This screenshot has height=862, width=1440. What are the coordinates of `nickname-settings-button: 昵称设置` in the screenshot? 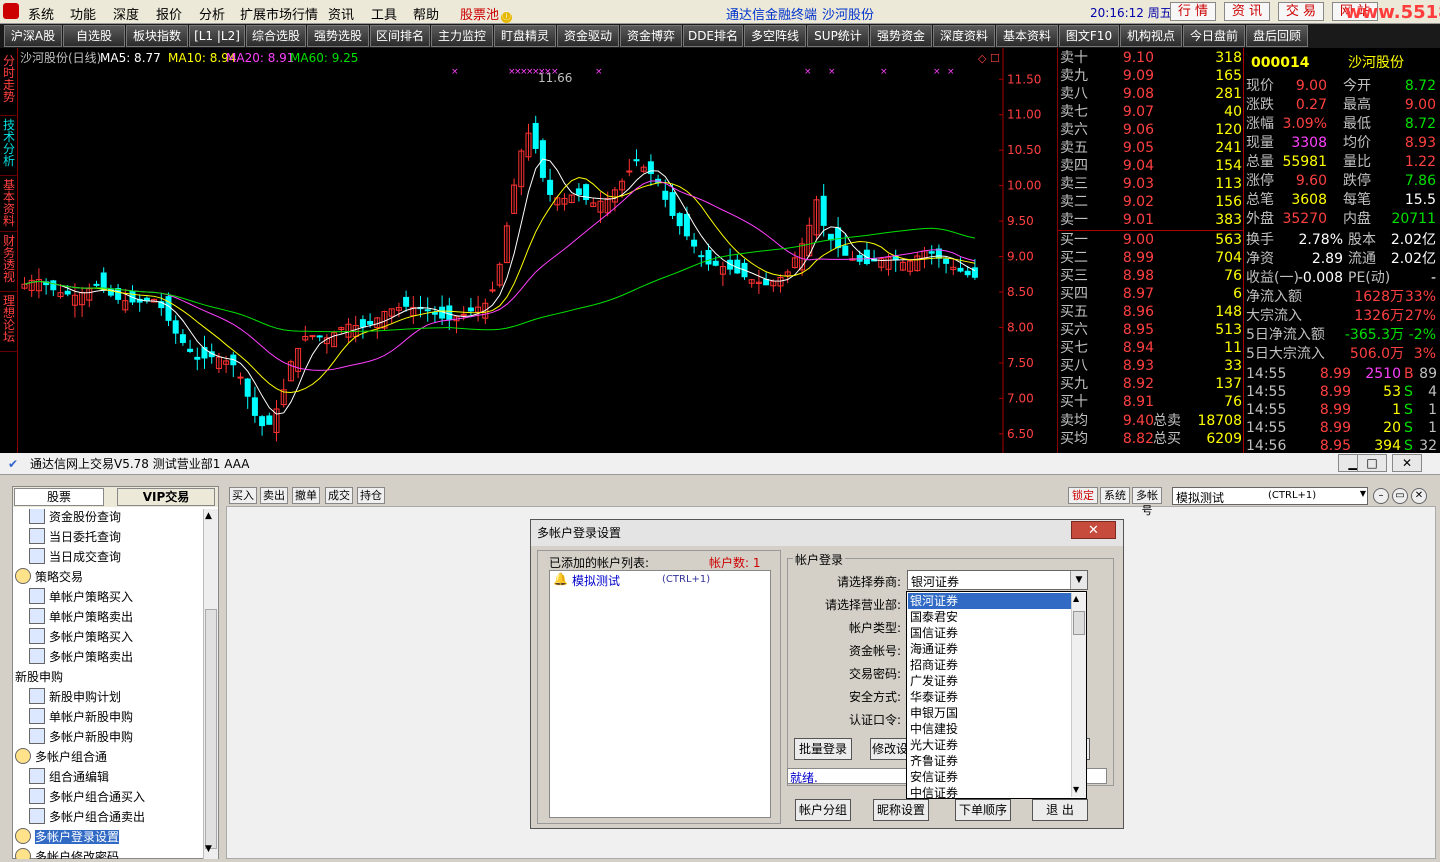 It's located at (901, 810).